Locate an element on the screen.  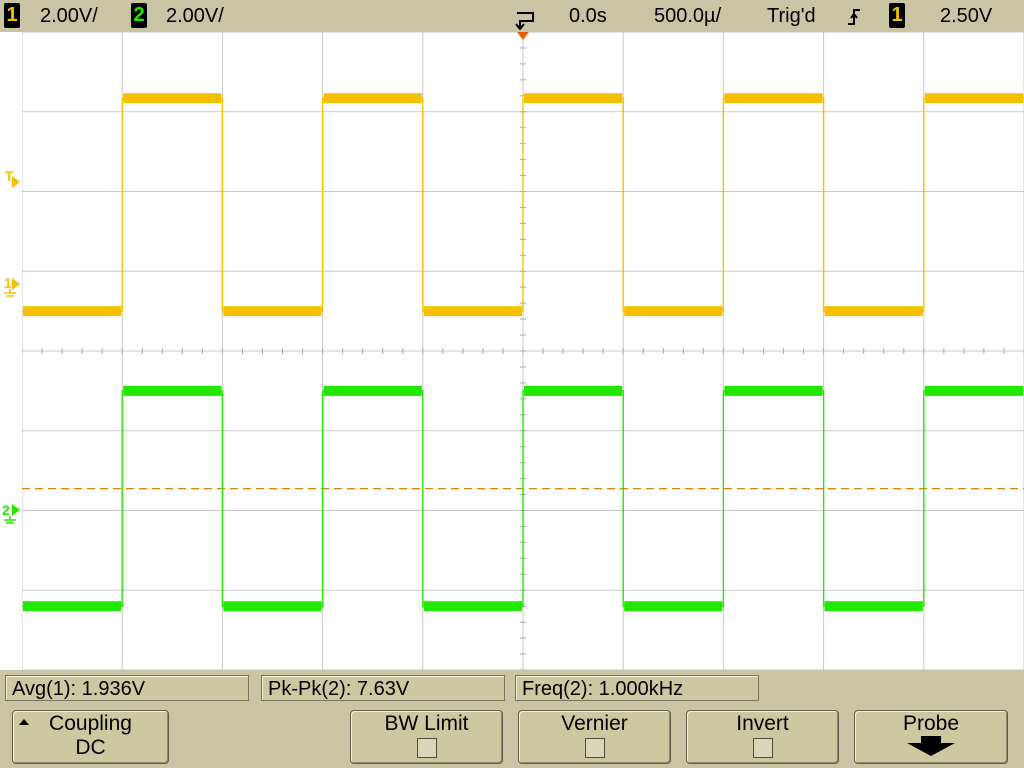
probe-softkey: Probe is located at coordinates (931, 737).